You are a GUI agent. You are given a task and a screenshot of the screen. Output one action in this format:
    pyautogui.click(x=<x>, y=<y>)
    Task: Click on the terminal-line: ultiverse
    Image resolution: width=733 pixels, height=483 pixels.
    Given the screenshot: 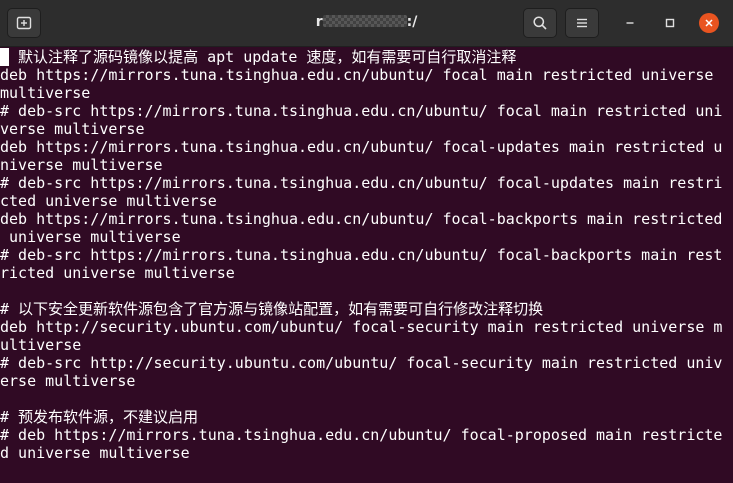 What is the action you would take?
    pyautogui.click(x=41, y=345)
    